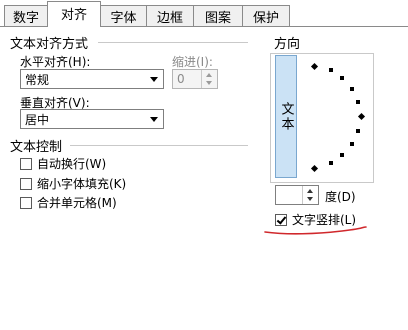  Describe the element at coordinates (26, 183) in the screenshot. I see `shrink-to-fit-checkbox` at that location.